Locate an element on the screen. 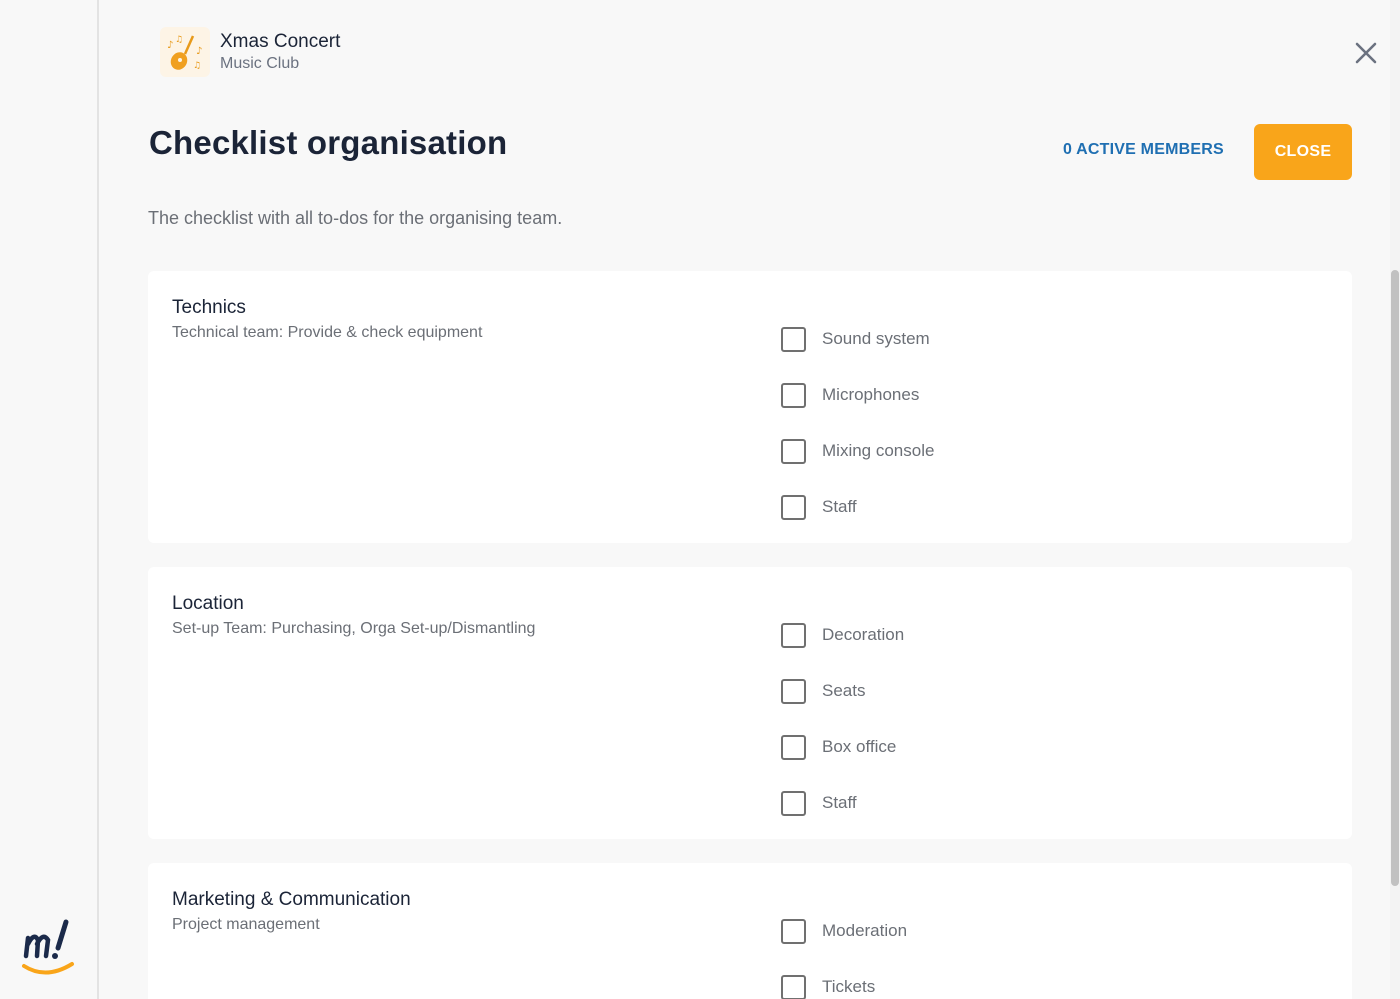 This screenshot has width=1400, height=999. checklist-item: Mixing console is located at coordinates (857, 451).